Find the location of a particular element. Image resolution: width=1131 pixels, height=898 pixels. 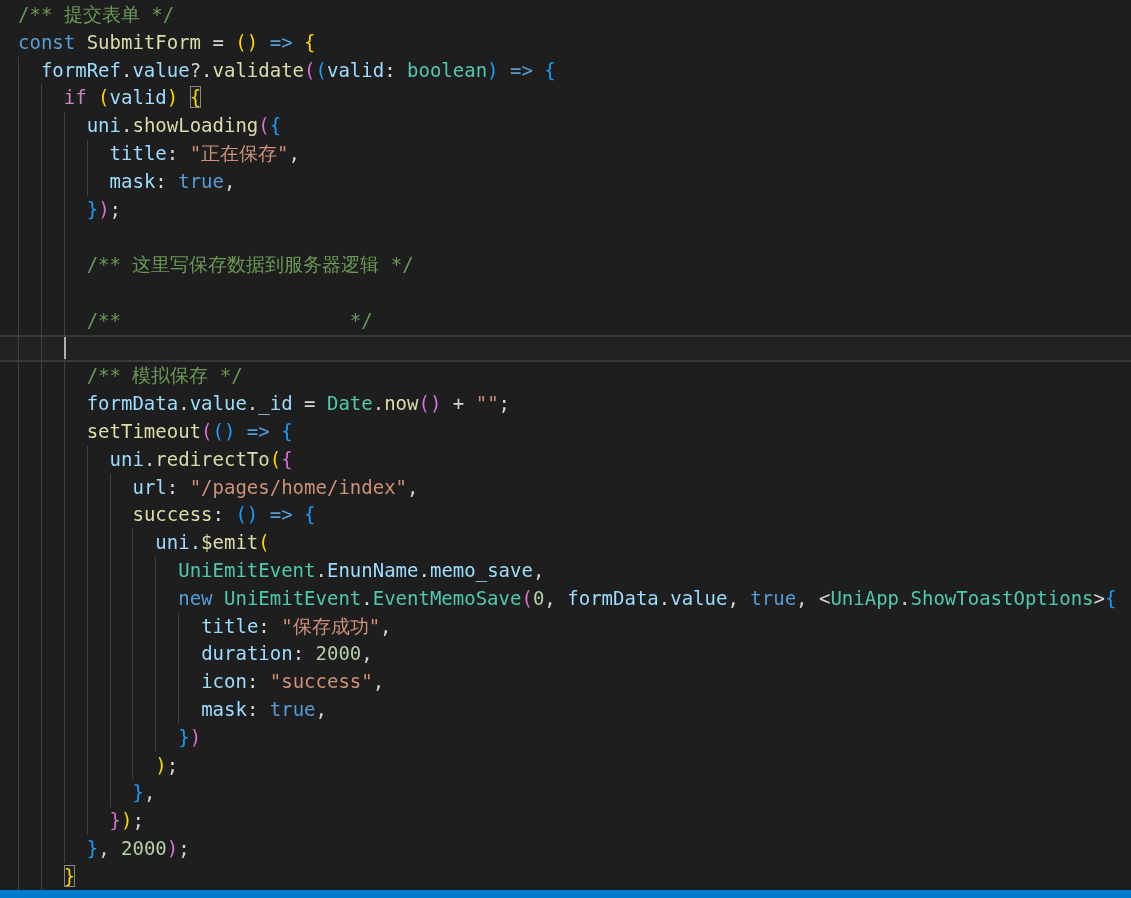

code-line: setTimeout(() => { is located at coordinates (189, 431).